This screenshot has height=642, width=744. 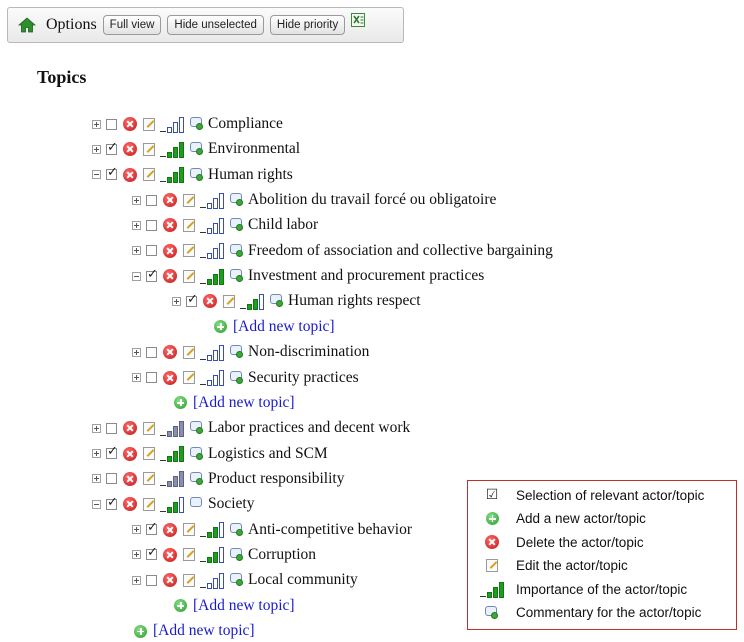 I want to click on excel-export-icon, so click(x=358, y=20).